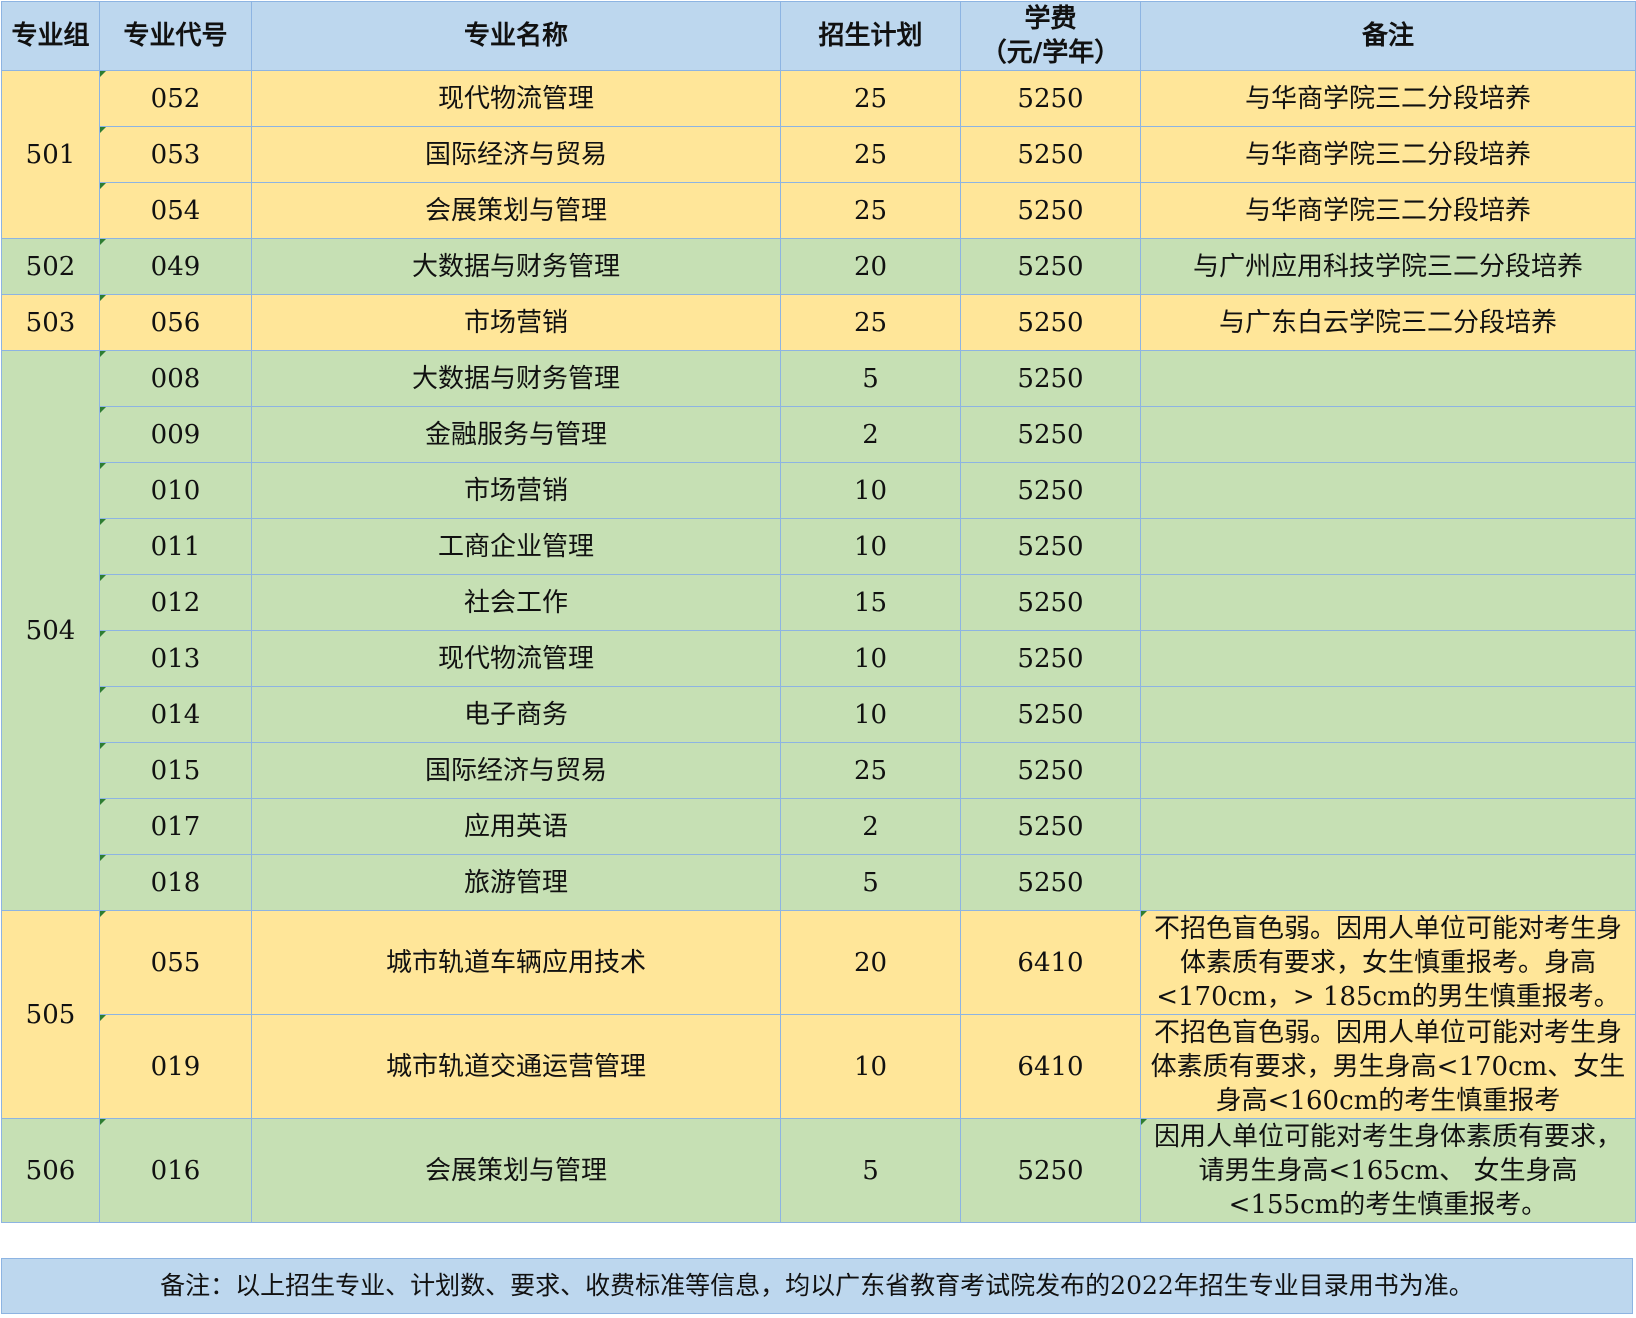 The image size is (1636, 1318). Describe the element at coordinates (175, 154) in the screenshot. I see `code-cell: 053` at that location.